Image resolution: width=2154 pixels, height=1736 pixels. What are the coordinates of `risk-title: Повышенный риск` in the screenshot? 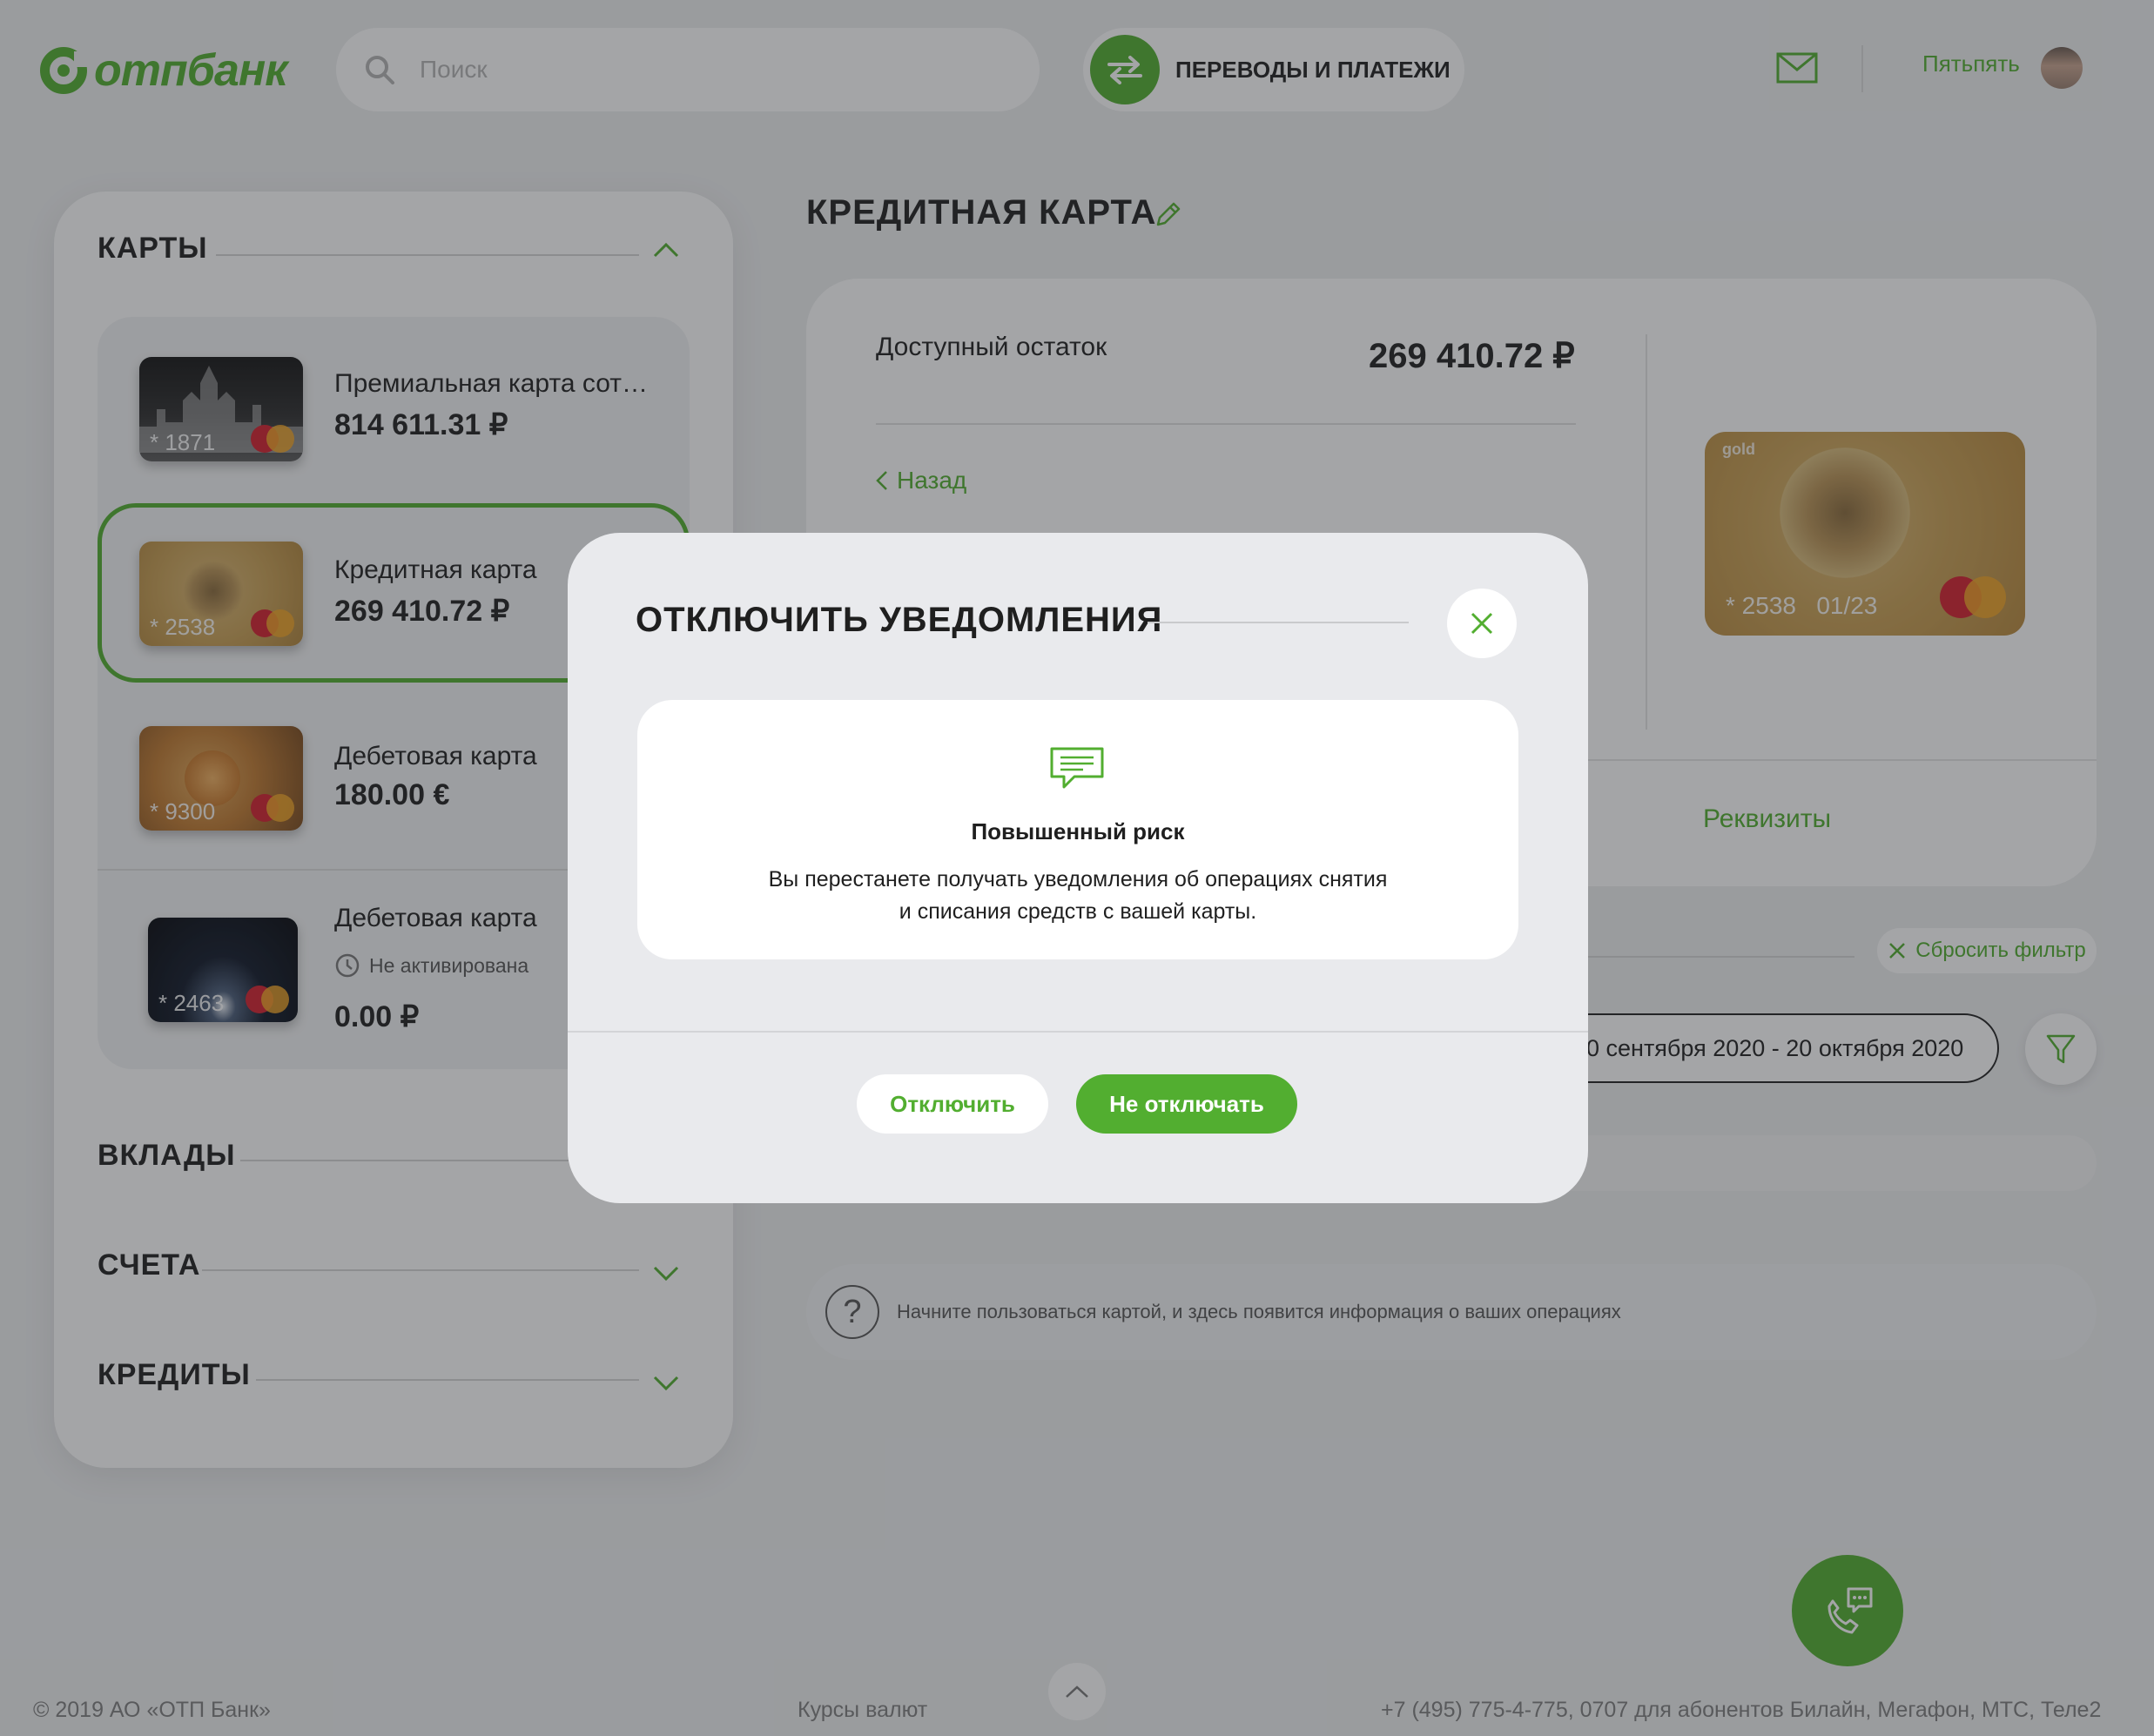 It's located at (1078, 831).